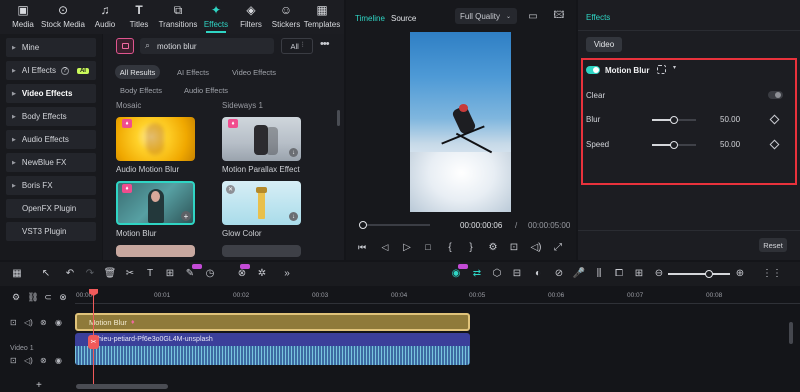 This screenshot has height=392, width=800. I want to click on magnet-icon: ⊂, so click(48, 297).